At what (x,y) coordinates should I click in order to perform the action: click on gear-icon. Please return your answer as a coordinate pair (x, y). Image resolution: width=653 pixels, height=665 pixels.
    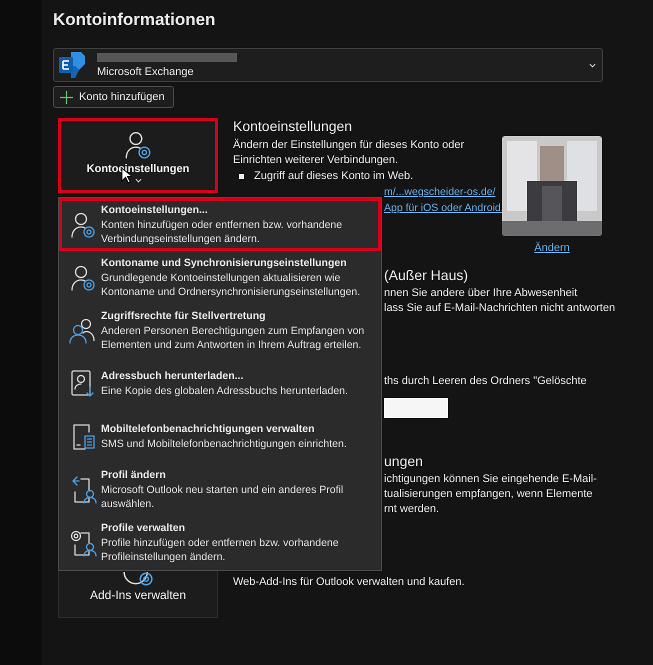
    Looking at the image, I should click on (138, 579).